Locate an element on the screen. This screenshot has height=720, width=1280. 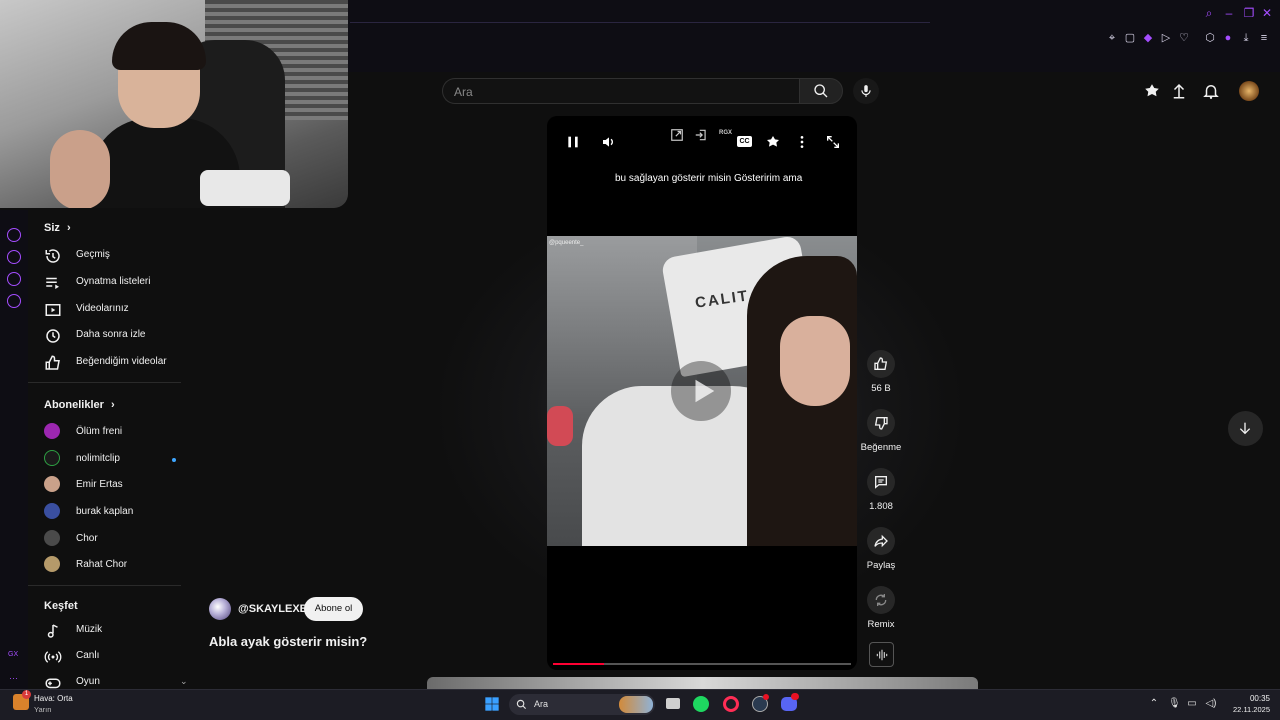
close-icon: ✕ is located at coordinates (1267, 13).